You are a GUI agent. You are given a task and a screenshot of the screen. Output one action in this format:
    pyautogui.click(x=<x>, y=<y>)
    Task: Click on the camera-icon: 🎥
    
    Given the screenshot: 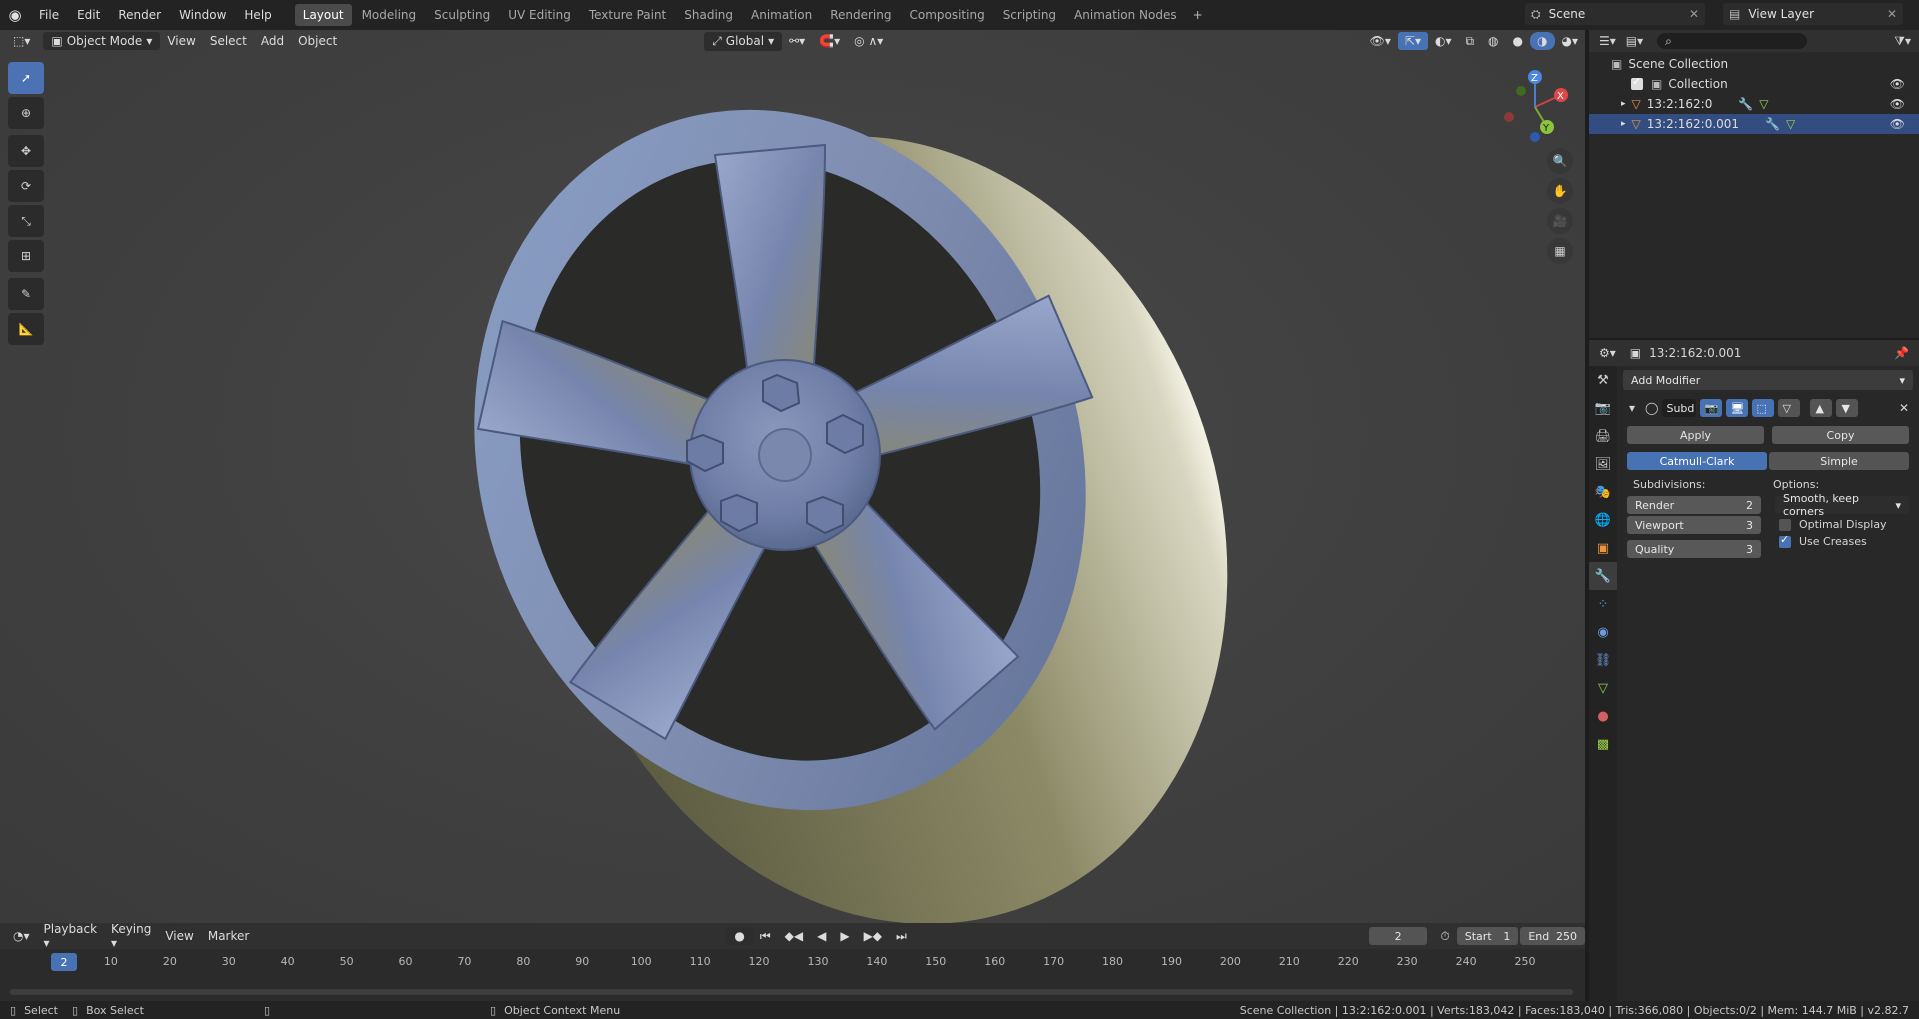 What is the action you would take?
    pyautogui.click(x=1560, y=221)
    